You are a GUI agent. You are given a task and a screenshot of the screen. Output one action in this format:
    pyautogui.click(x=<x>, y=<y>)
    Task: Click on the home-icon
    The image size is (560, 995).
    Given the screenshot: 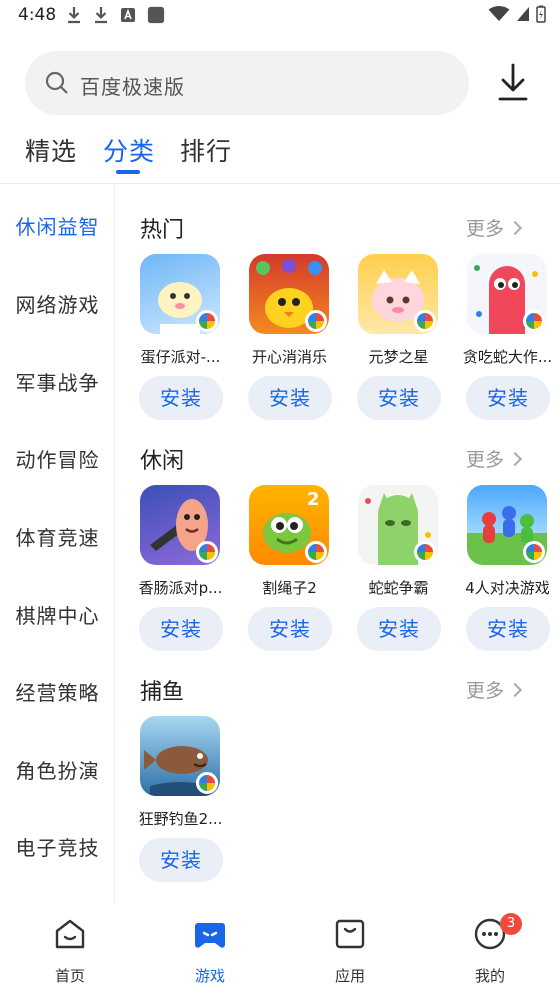 What is the action you would take?
    pyautogui.click(x=70, y=934)
    